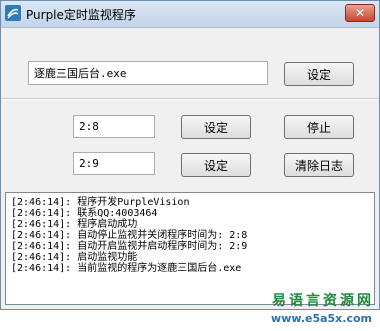  What do you see at coordinates (100, 202) in the screenshot?
I see `log-line: [2:46:14]: 程序开发PurpleVision` at bounding box center [100, 202].